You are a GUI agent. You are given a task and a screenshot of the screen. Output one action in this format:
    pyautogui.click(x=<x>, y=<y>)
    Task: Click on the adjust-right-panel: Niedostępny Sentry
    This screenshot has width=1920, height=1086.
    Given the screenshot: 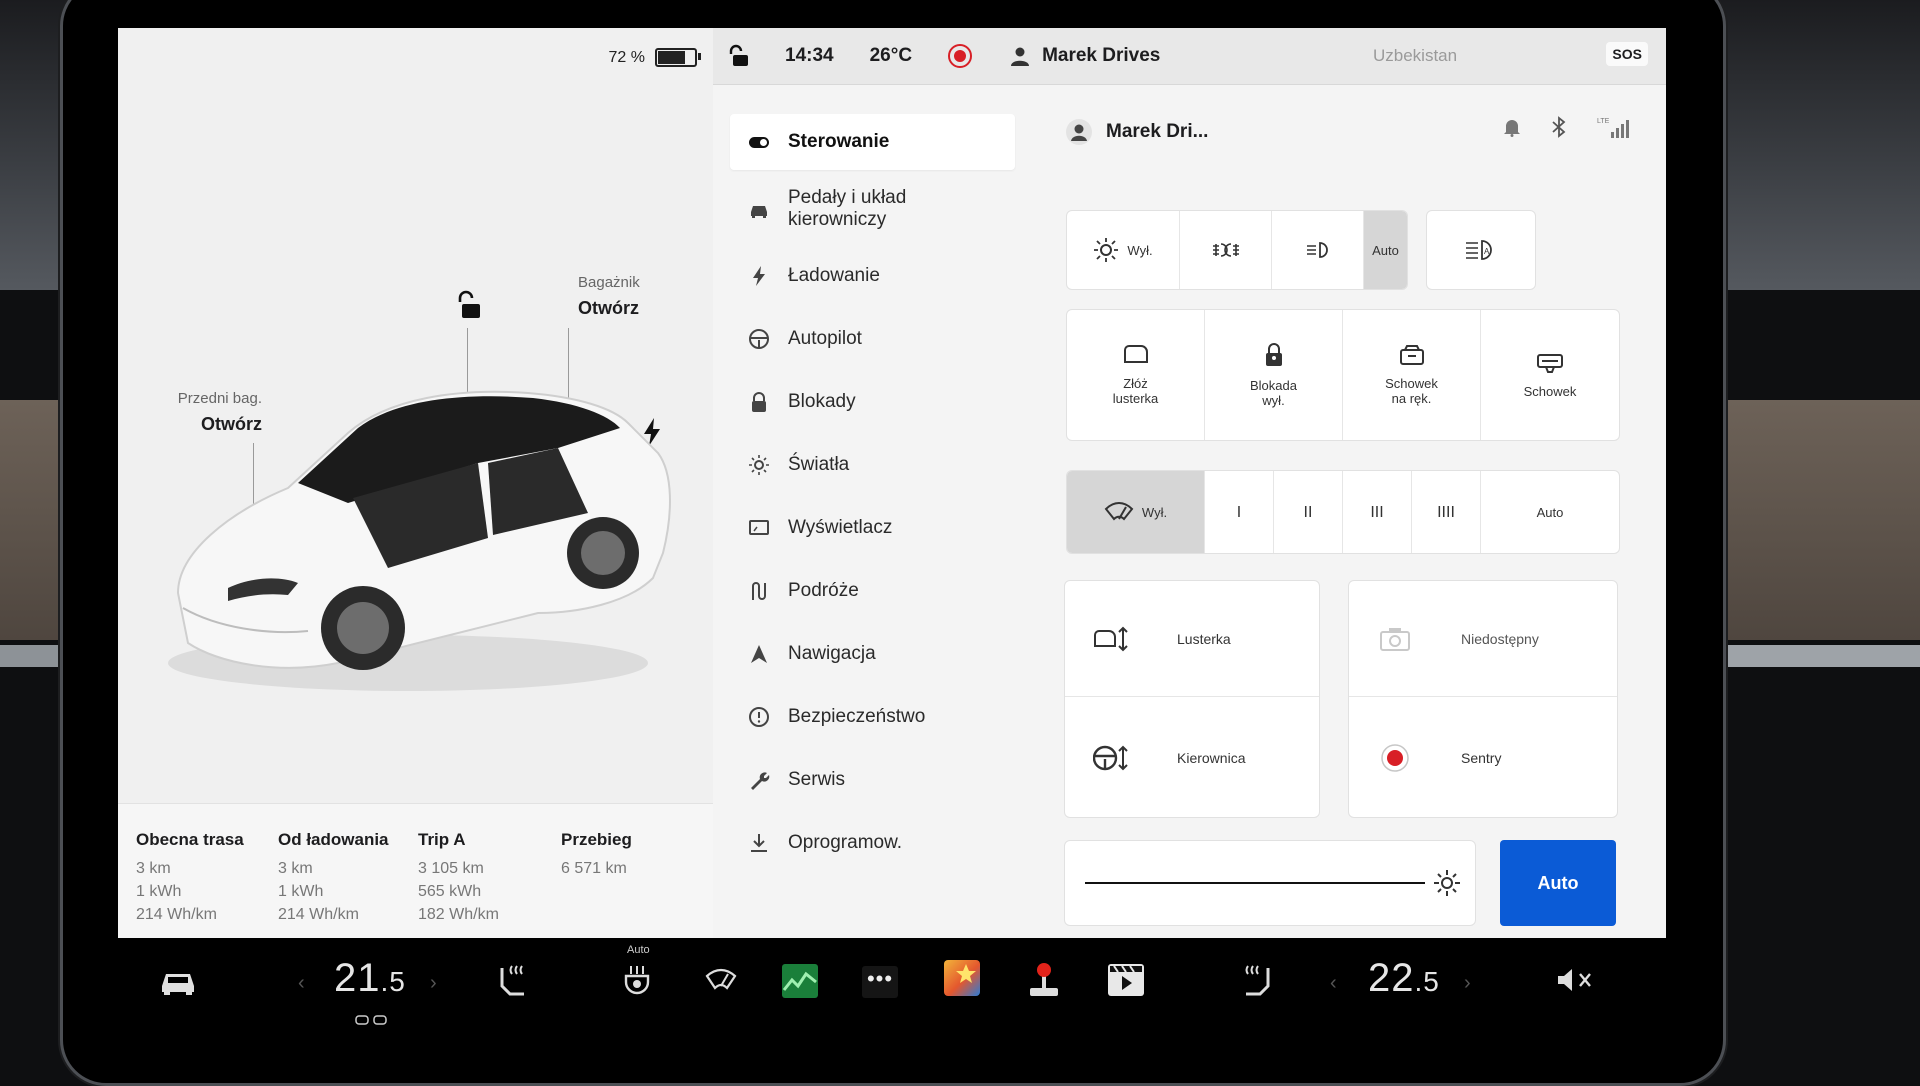 What is the action you would take?
    pyautogui.click(x=1483, y=699)
    